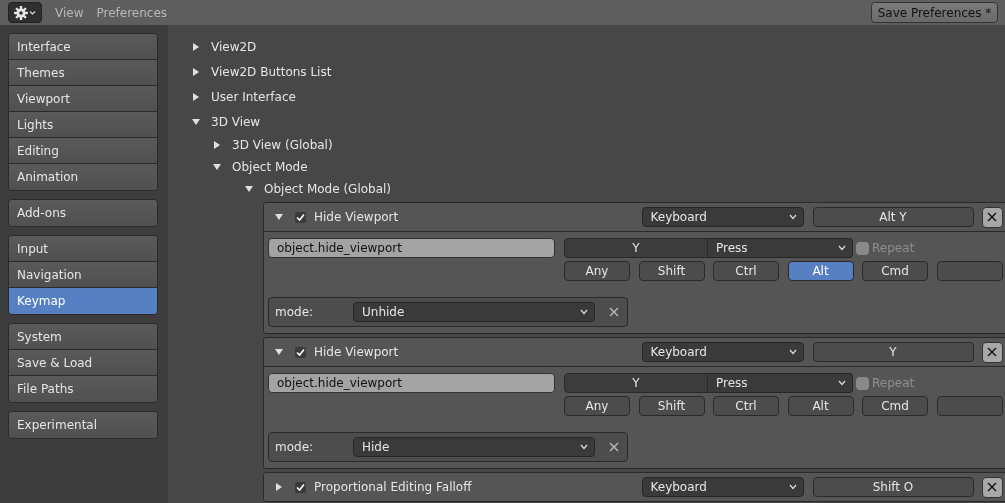  What do you see at coordinates (474, 447) in the screenshot?
I see `property-dropdown: Hide` at bounding box center [474, 447].